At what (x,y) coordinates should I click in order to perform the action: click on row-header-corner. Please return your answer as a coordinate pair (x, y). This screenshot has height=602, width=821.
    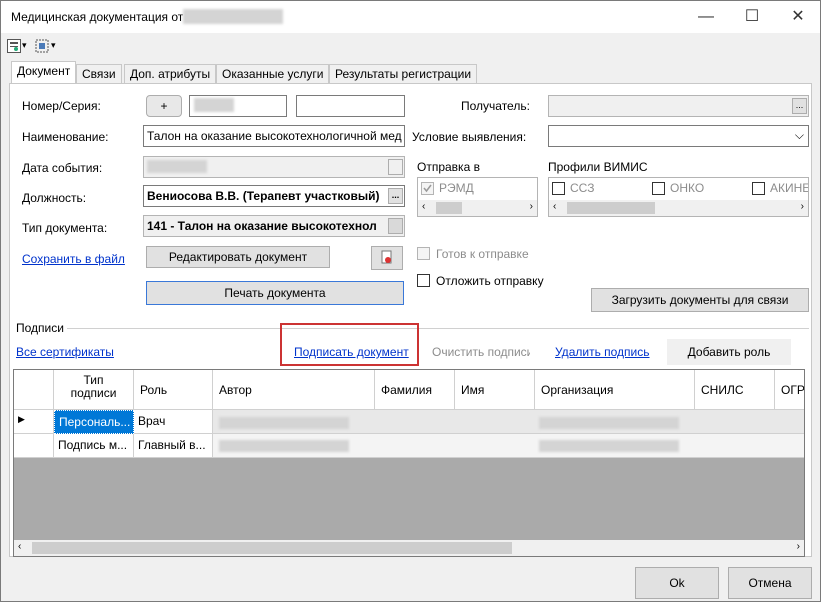
    Looking at the image, I should click on (34, 390).